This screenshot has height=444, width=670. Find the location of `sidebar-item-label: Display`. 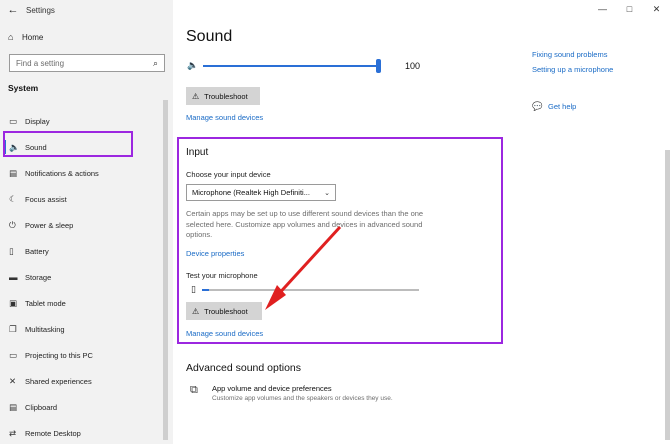

sidebar-item-label: Display is located at coordinates (37, 121).